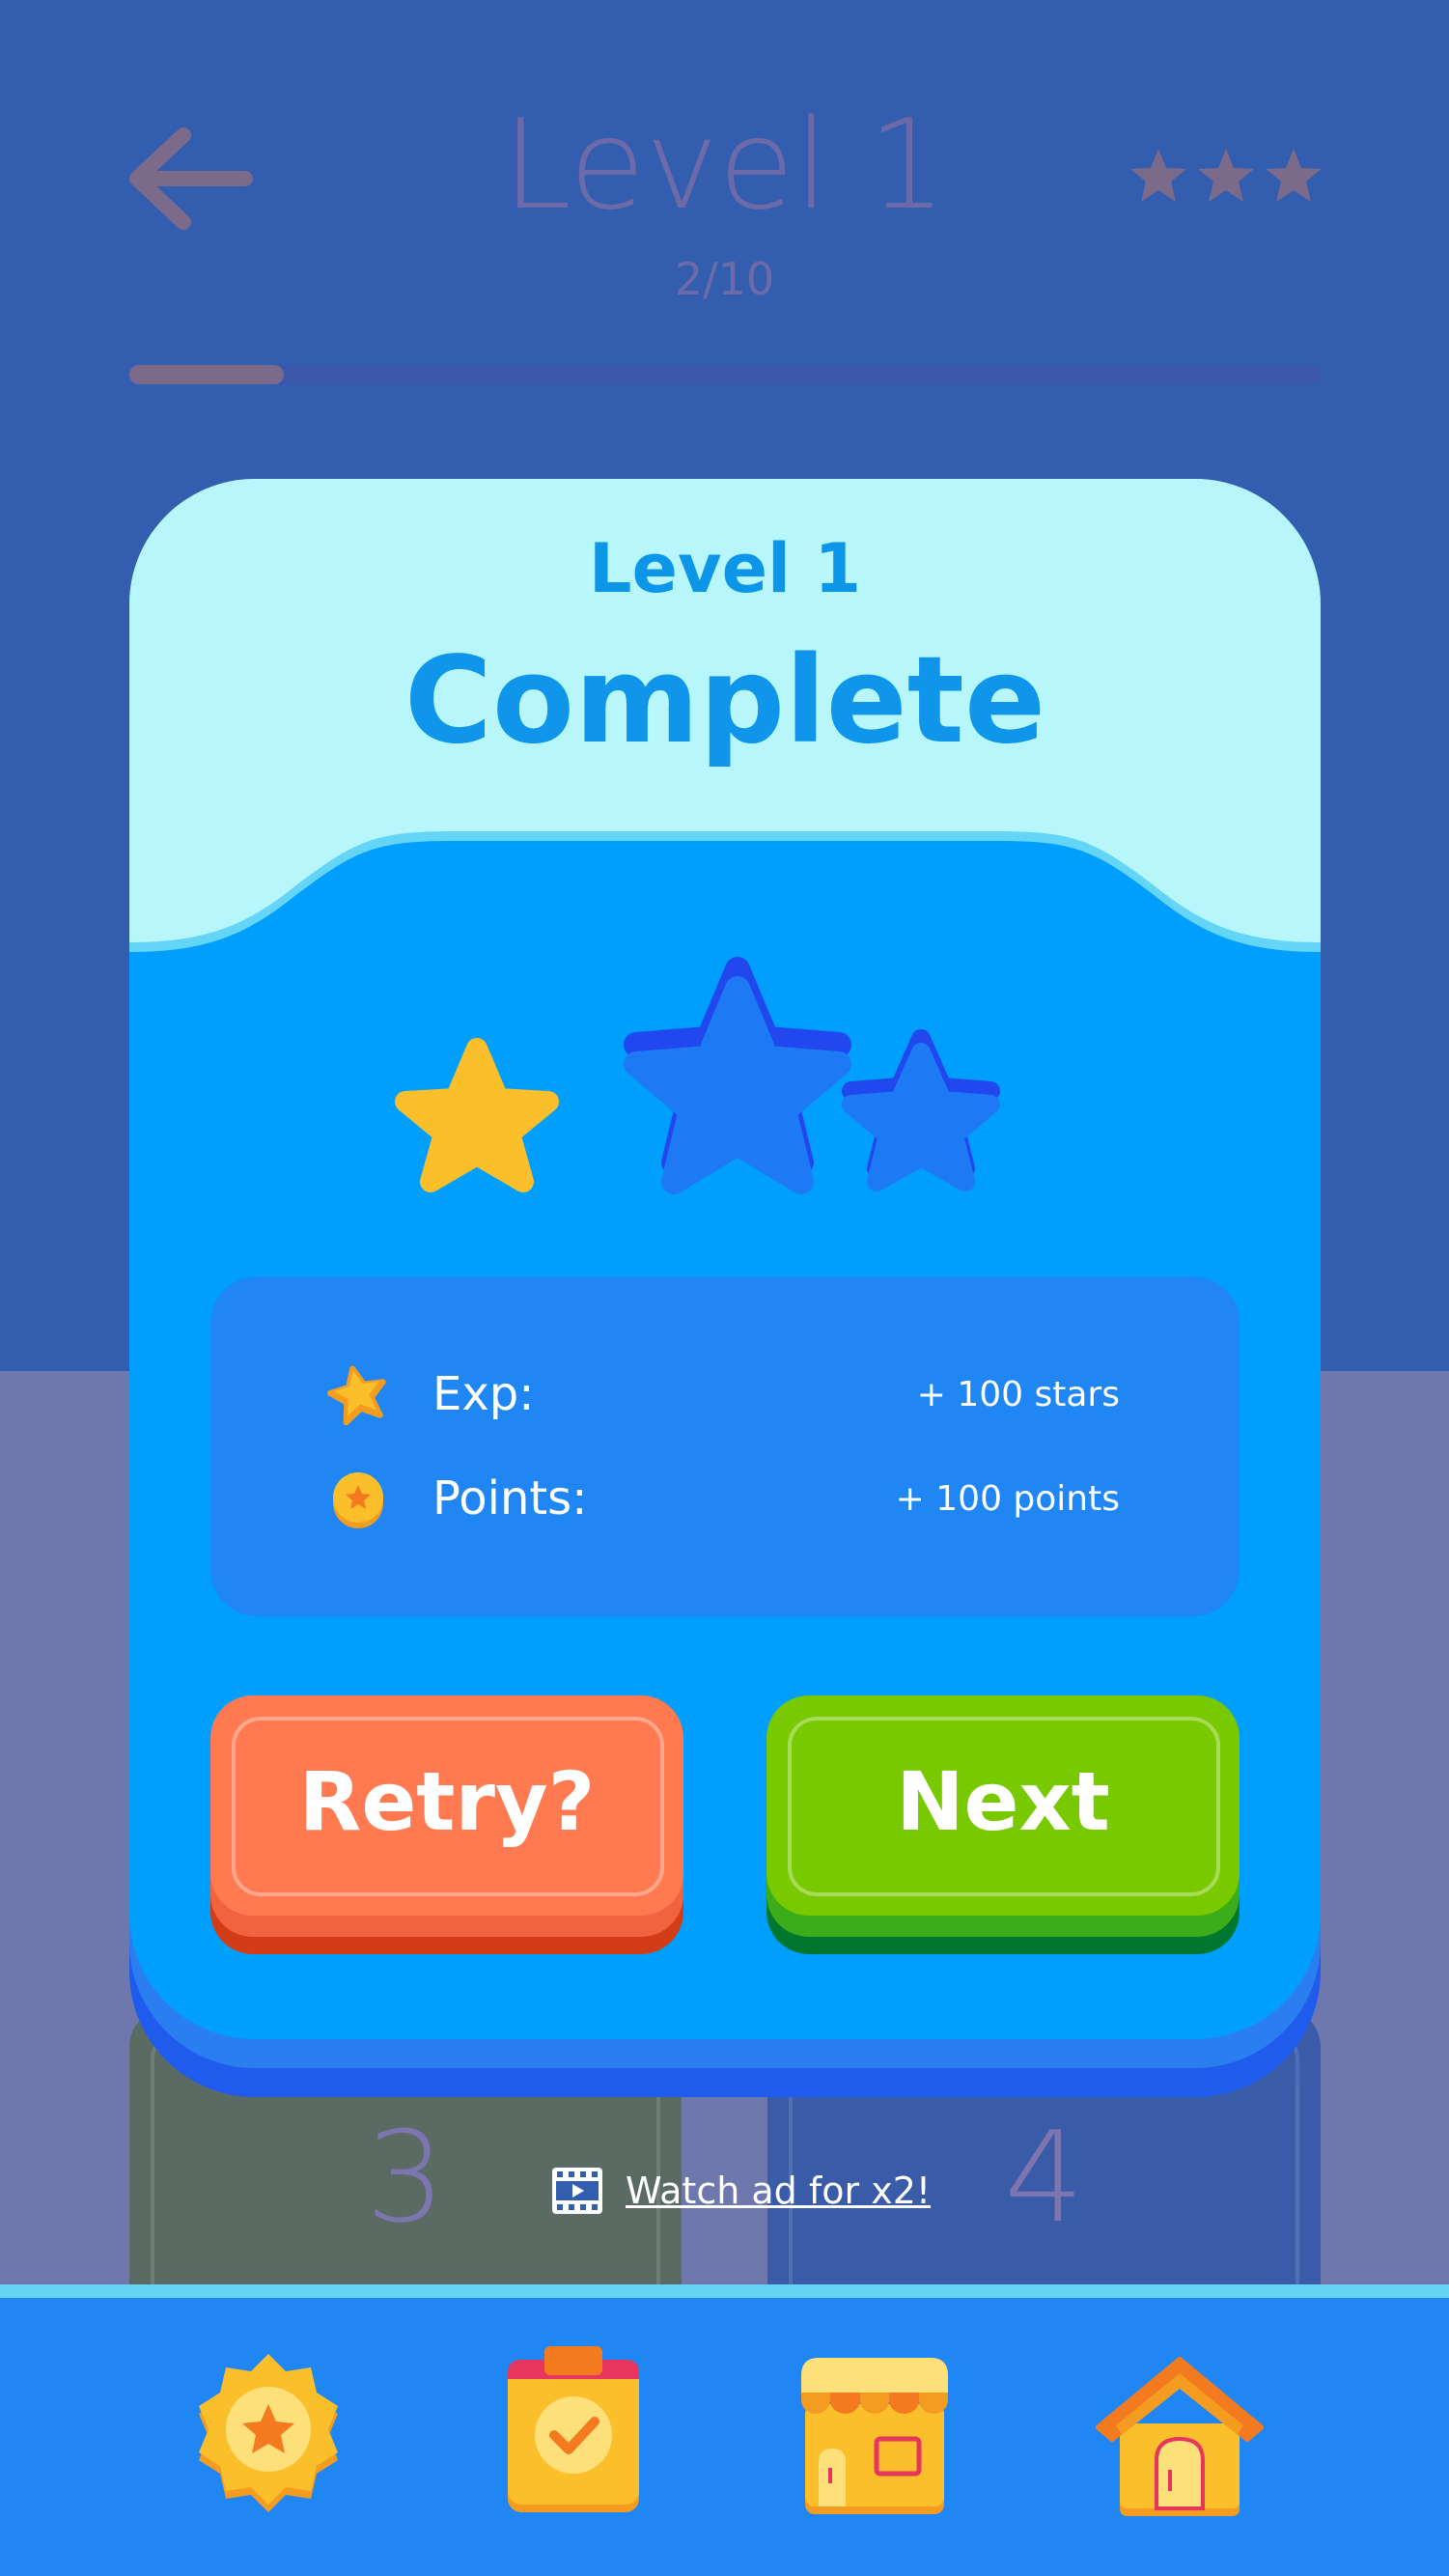 The image size is (1449, 2576). Describe the element at coordinates (1018, 1395) in the screenshot. I see `reward-value: + 100 stars` at that location.